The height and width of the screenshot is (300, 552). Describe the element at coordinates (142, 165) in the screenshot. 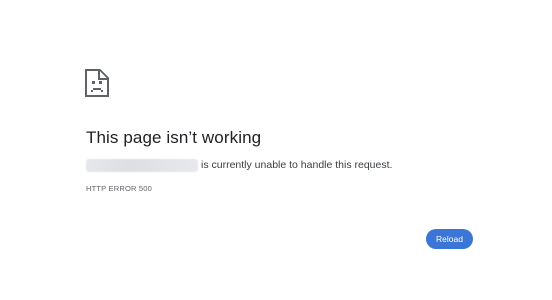

I see `redacted-hostname` at that location.